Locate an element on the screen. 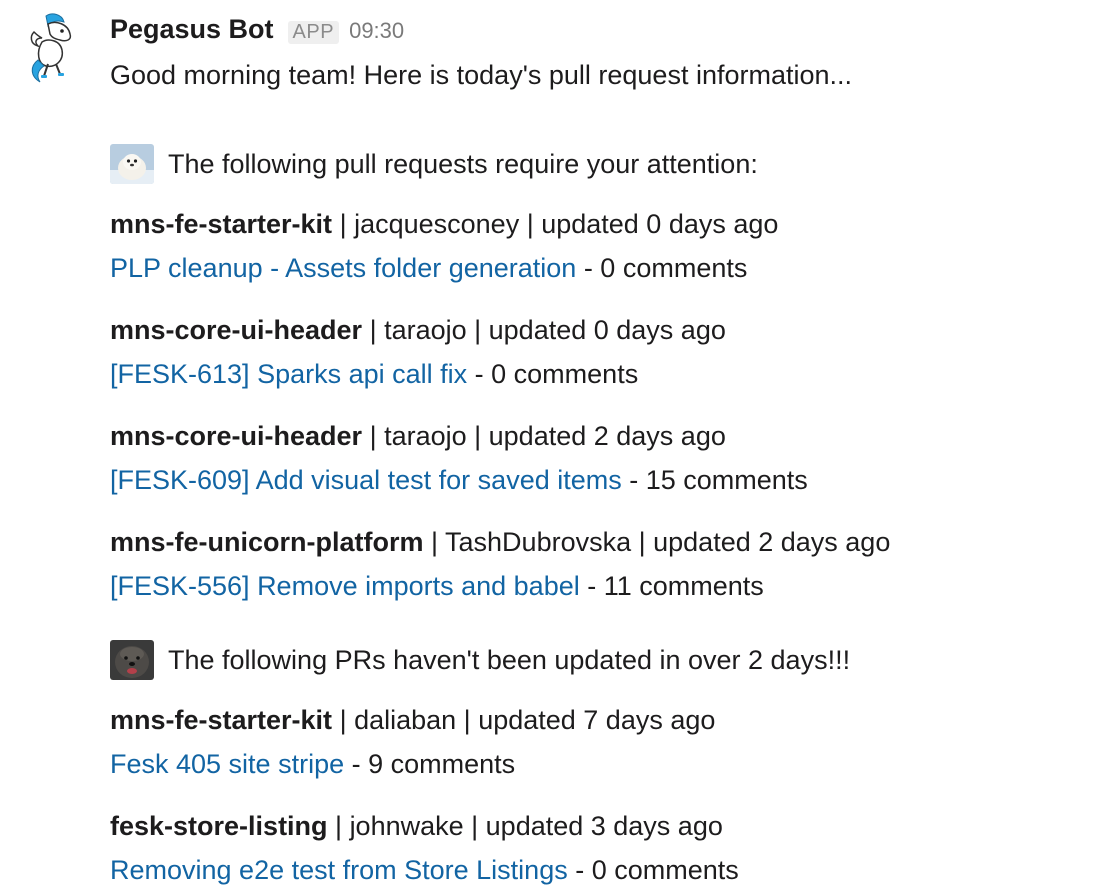 The image size is (1100, 892). message-header: Pegasus Bot APP 09:30 is located at coordinates (600, 32).